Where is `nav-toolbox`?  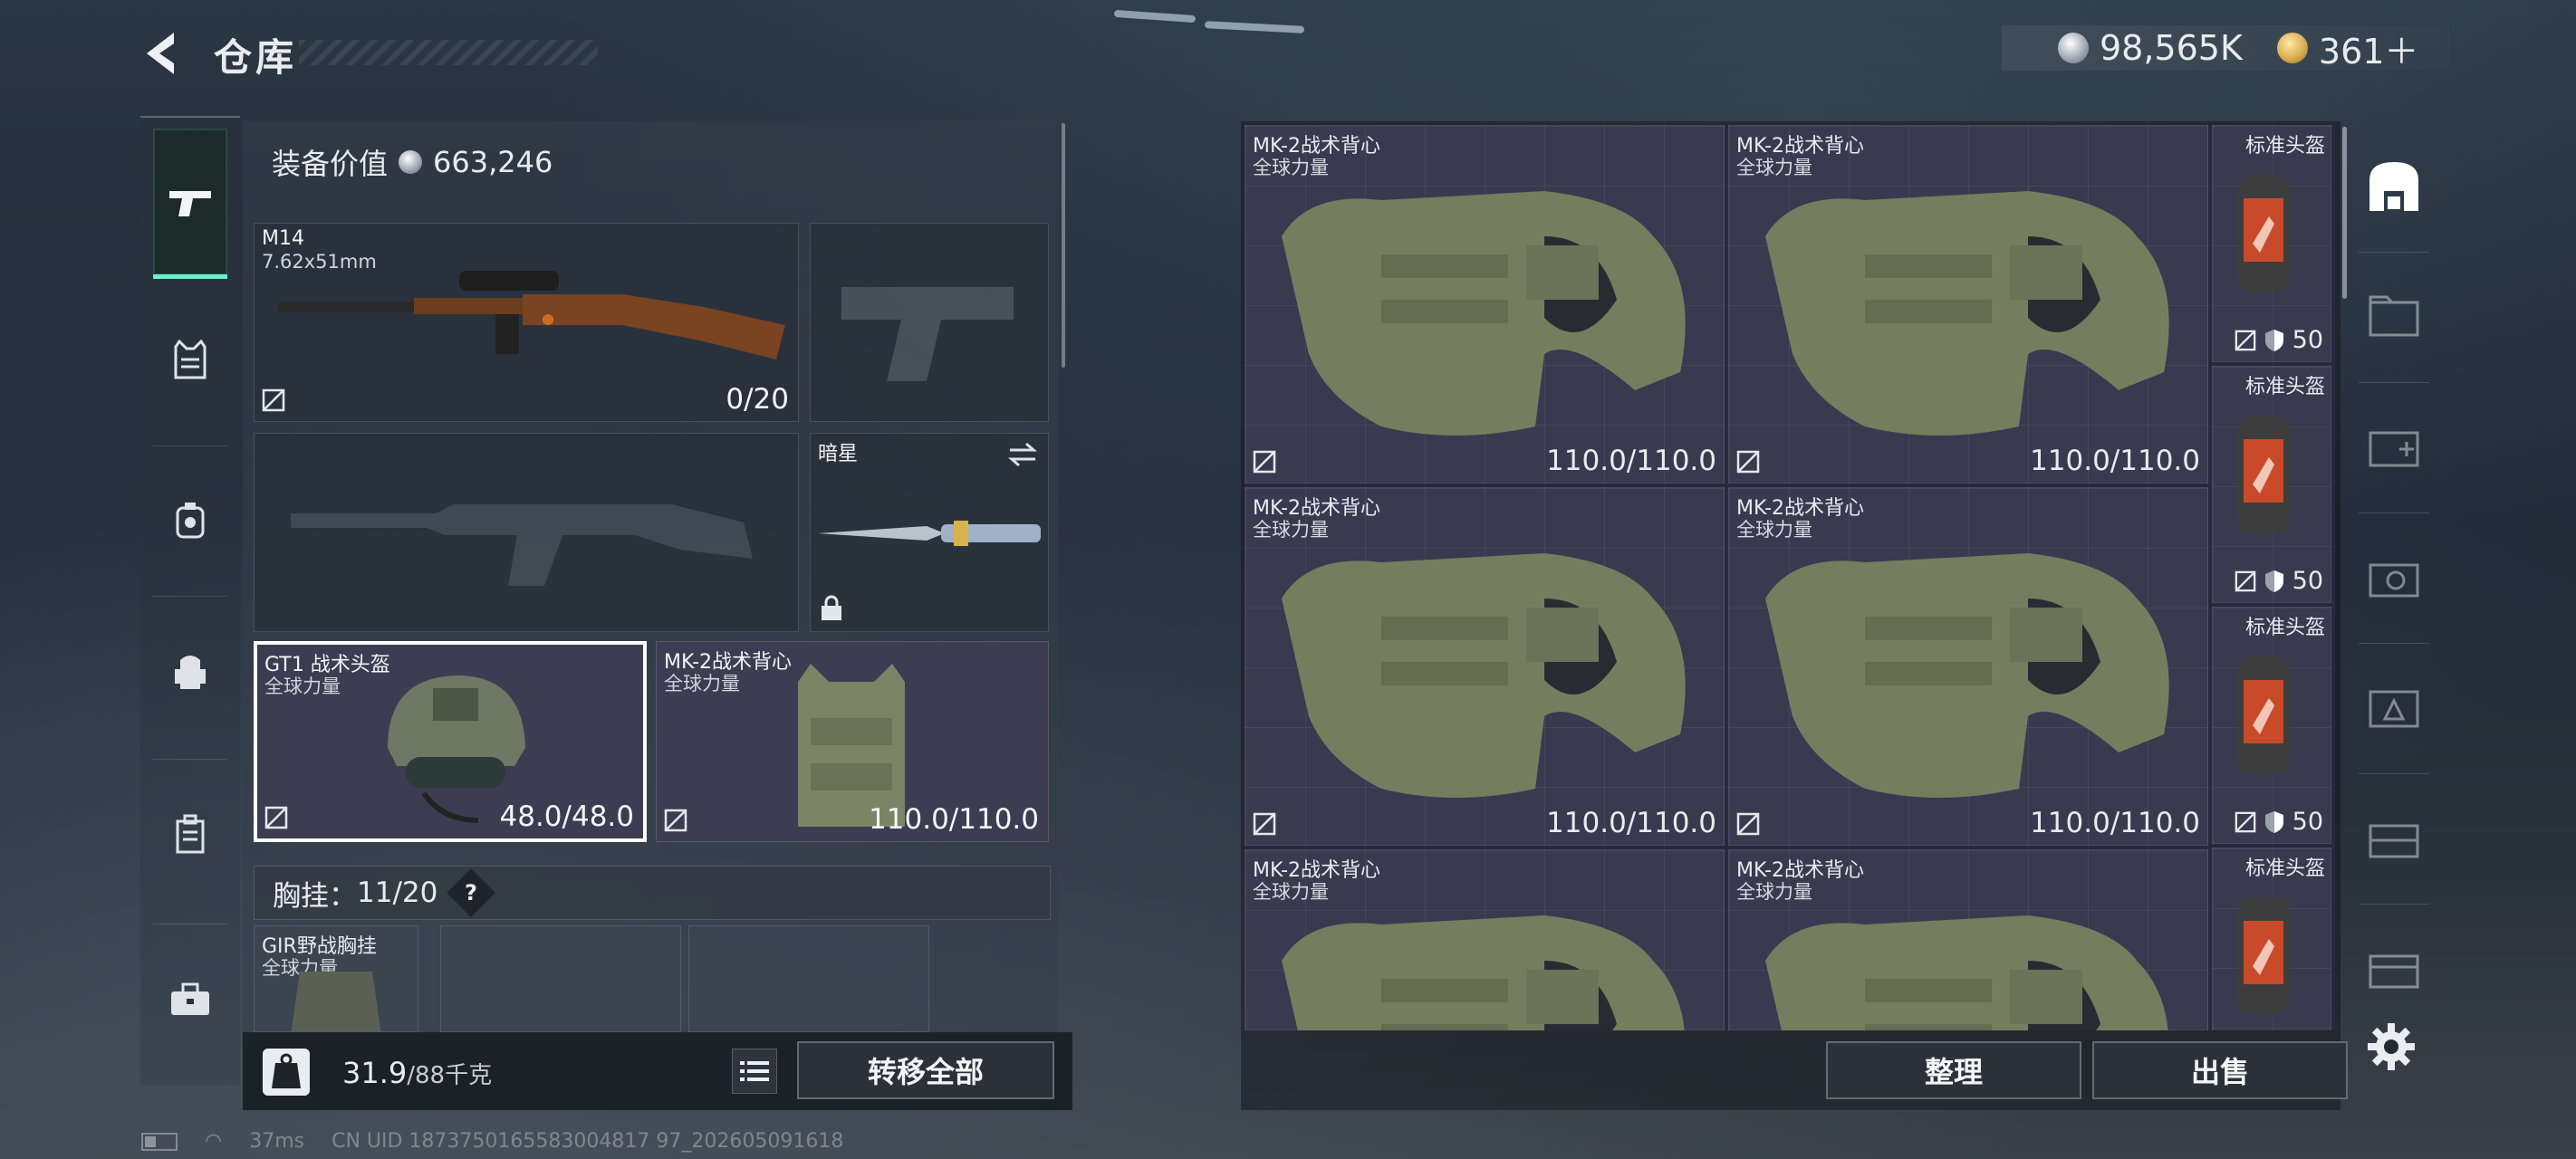 nav-toolbox is located at coordinates (190, 999).